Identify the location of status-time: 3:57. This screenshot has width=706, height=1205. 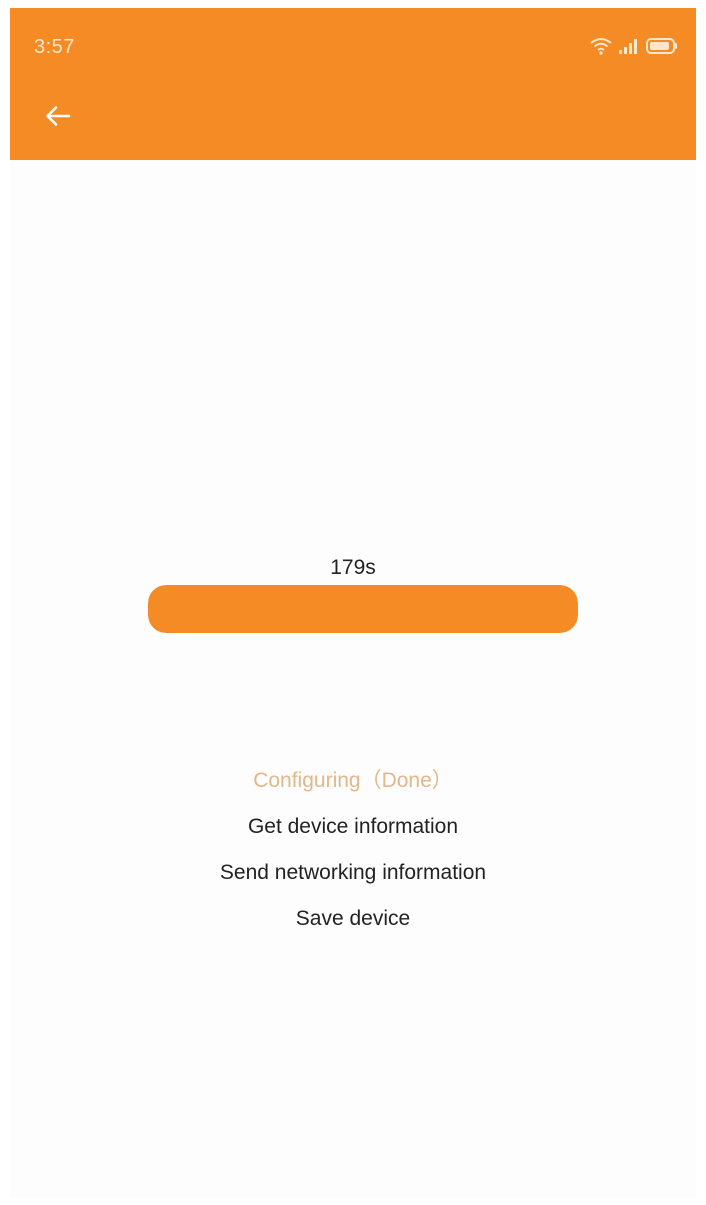
(54, 47).